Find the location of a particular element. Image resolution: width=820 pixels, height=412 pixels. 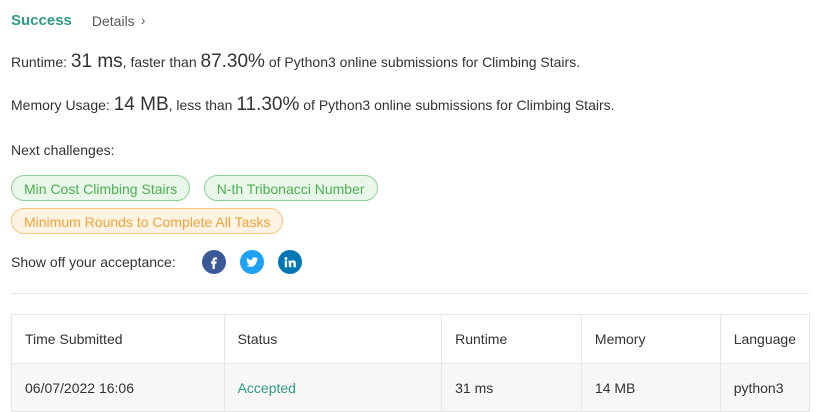

facebook-icon is located at coordinates (213, 262).